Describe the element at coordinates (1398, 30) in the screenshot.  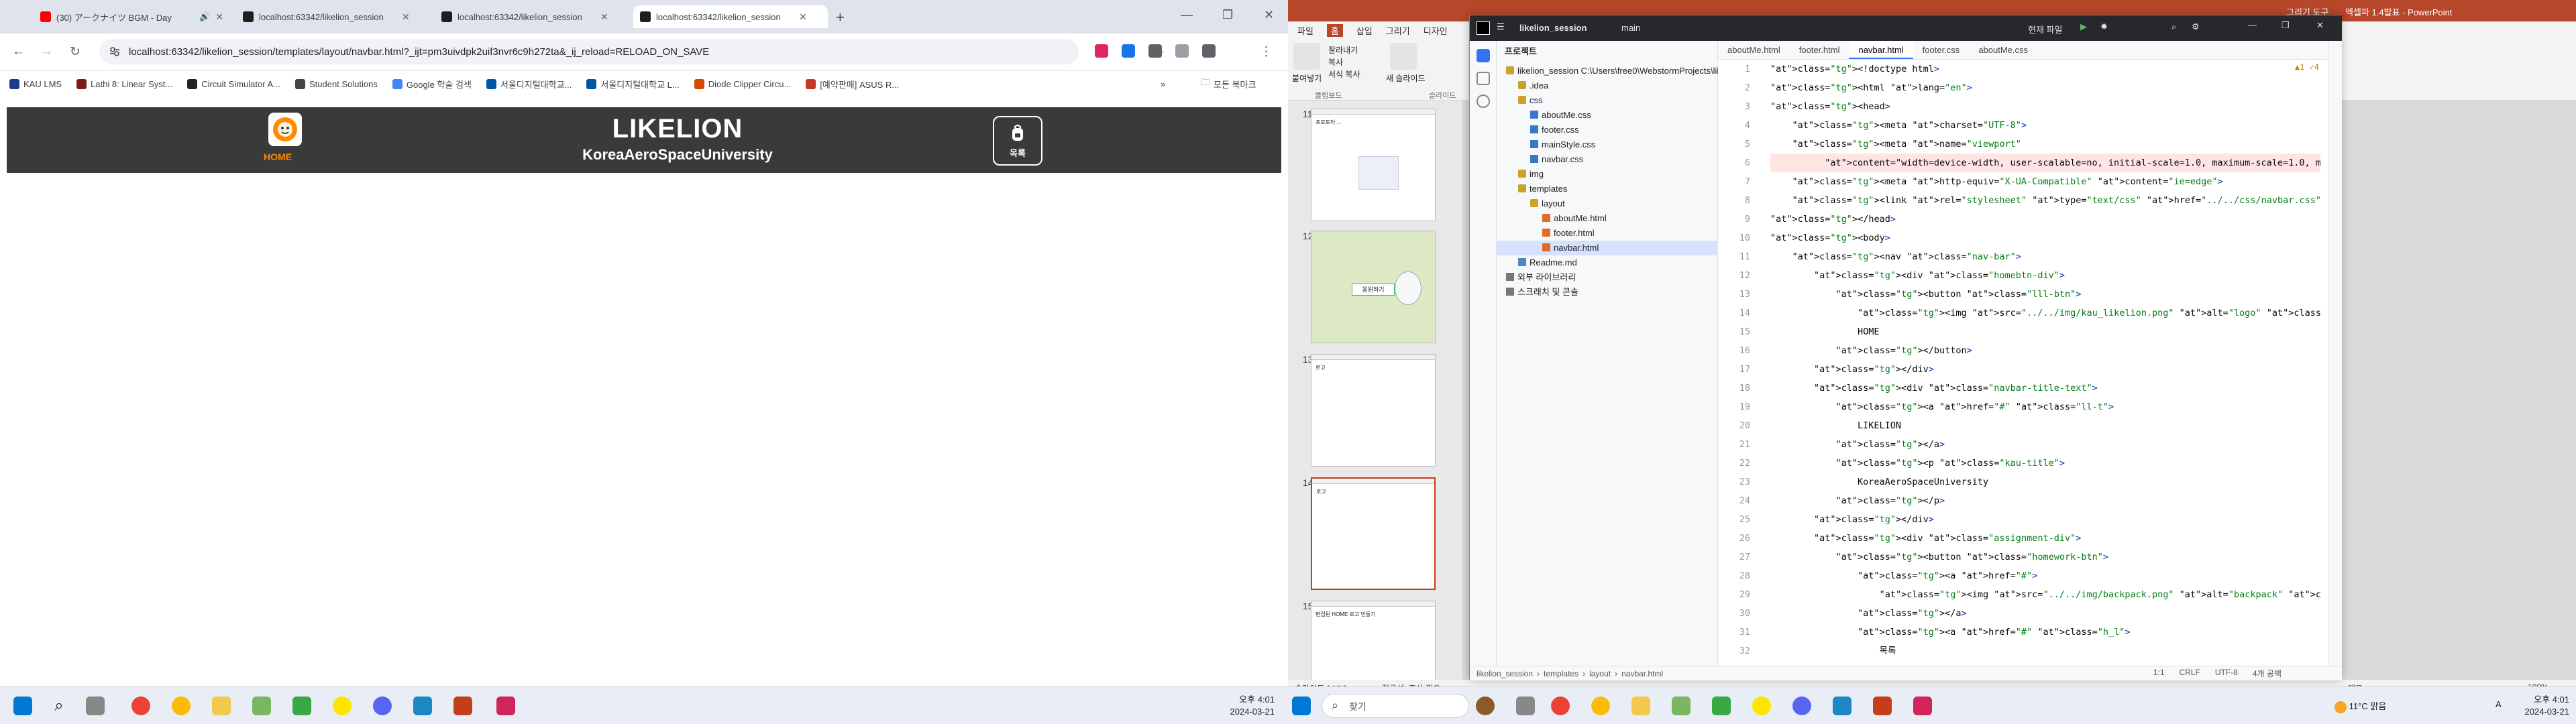
I see `ribbon-tab-draw: 그리기` at that location.